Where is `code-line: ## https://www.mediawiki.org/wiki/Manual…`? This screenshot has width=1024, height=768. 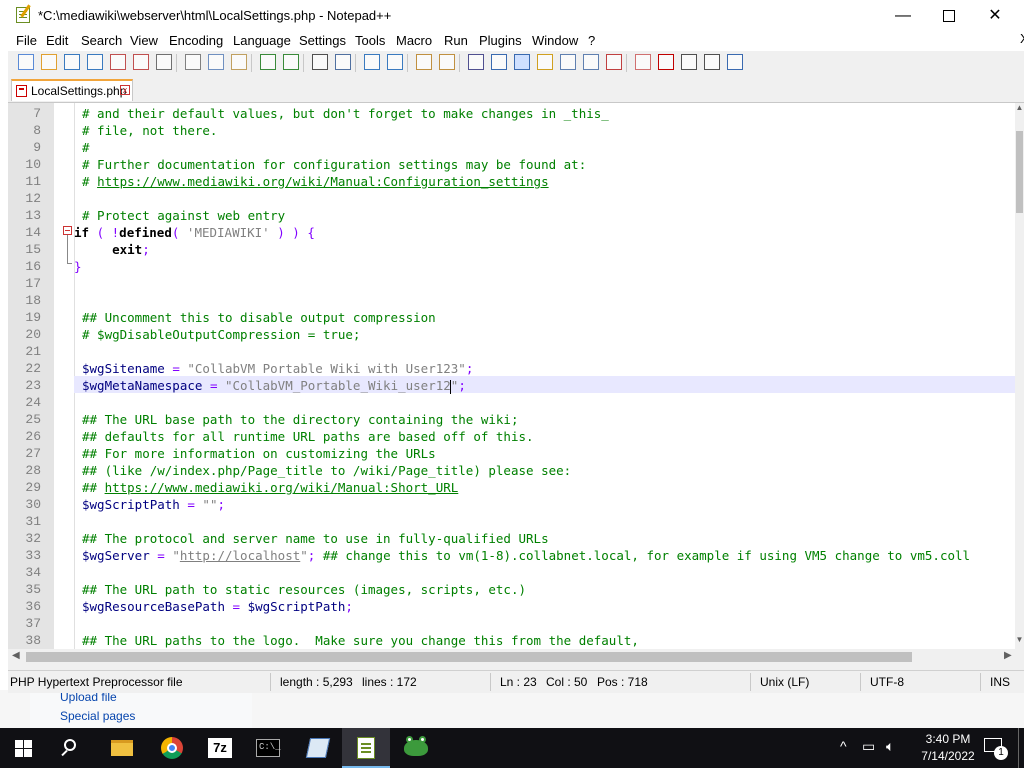 code-line: ## https://www.mediawiki.org/wiki/Manual… is located at coordinates (266, 487).